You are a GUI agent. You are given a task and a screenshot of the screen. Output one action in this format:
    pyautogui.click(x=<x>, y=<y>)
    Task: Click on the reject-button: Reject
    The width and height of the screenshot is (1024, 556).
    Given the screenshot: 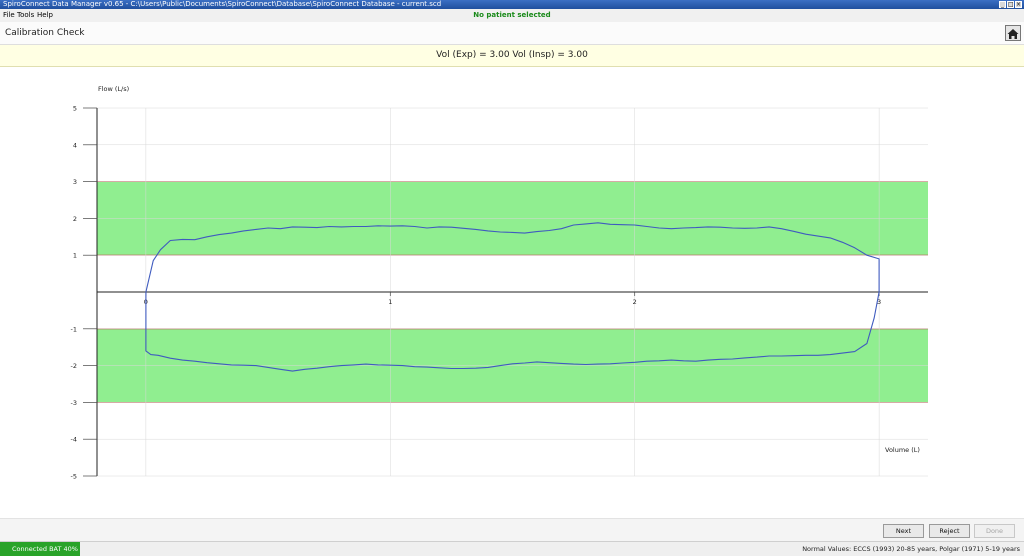 What is the action you would take?
    pyautogui.click(x=949, y=531)
    